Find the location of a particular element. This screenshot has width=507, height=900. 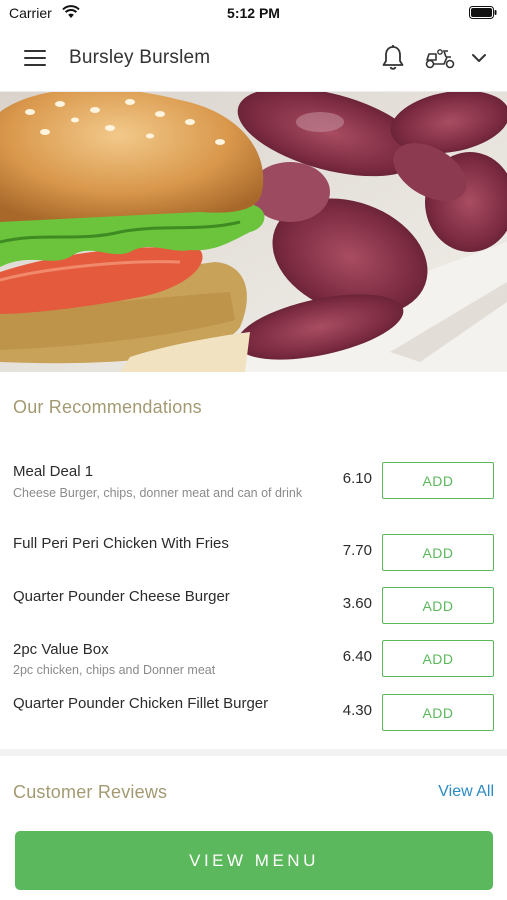

item-name: Quarter Pounder Chicken Fillet Burger is located at coordinates (141, 703).